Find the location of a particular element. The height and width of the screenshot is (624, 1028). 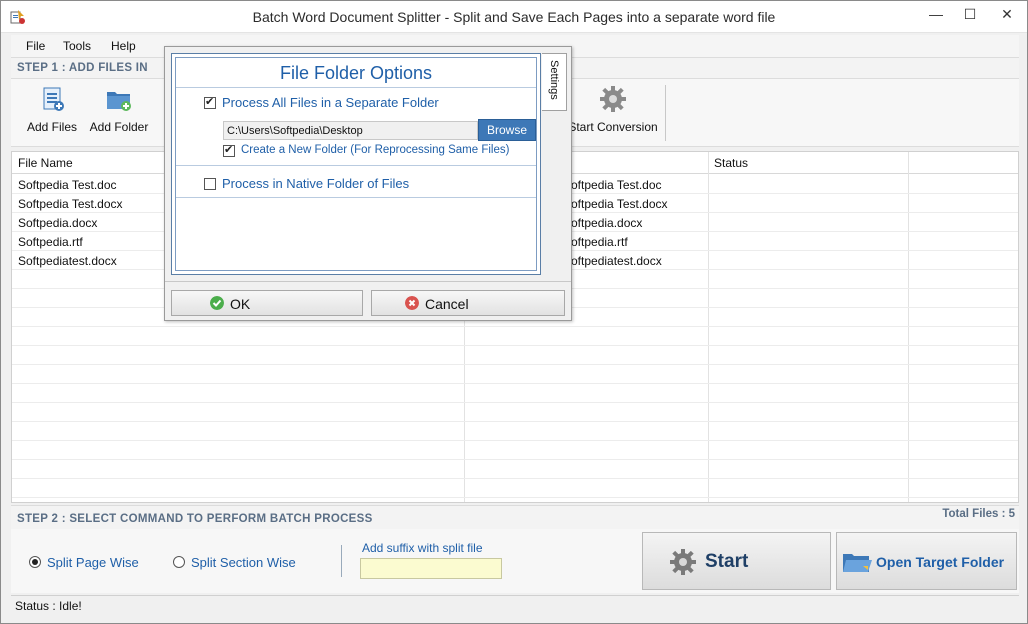

maximize-button: ☐ is located at coordinates (970, 15).